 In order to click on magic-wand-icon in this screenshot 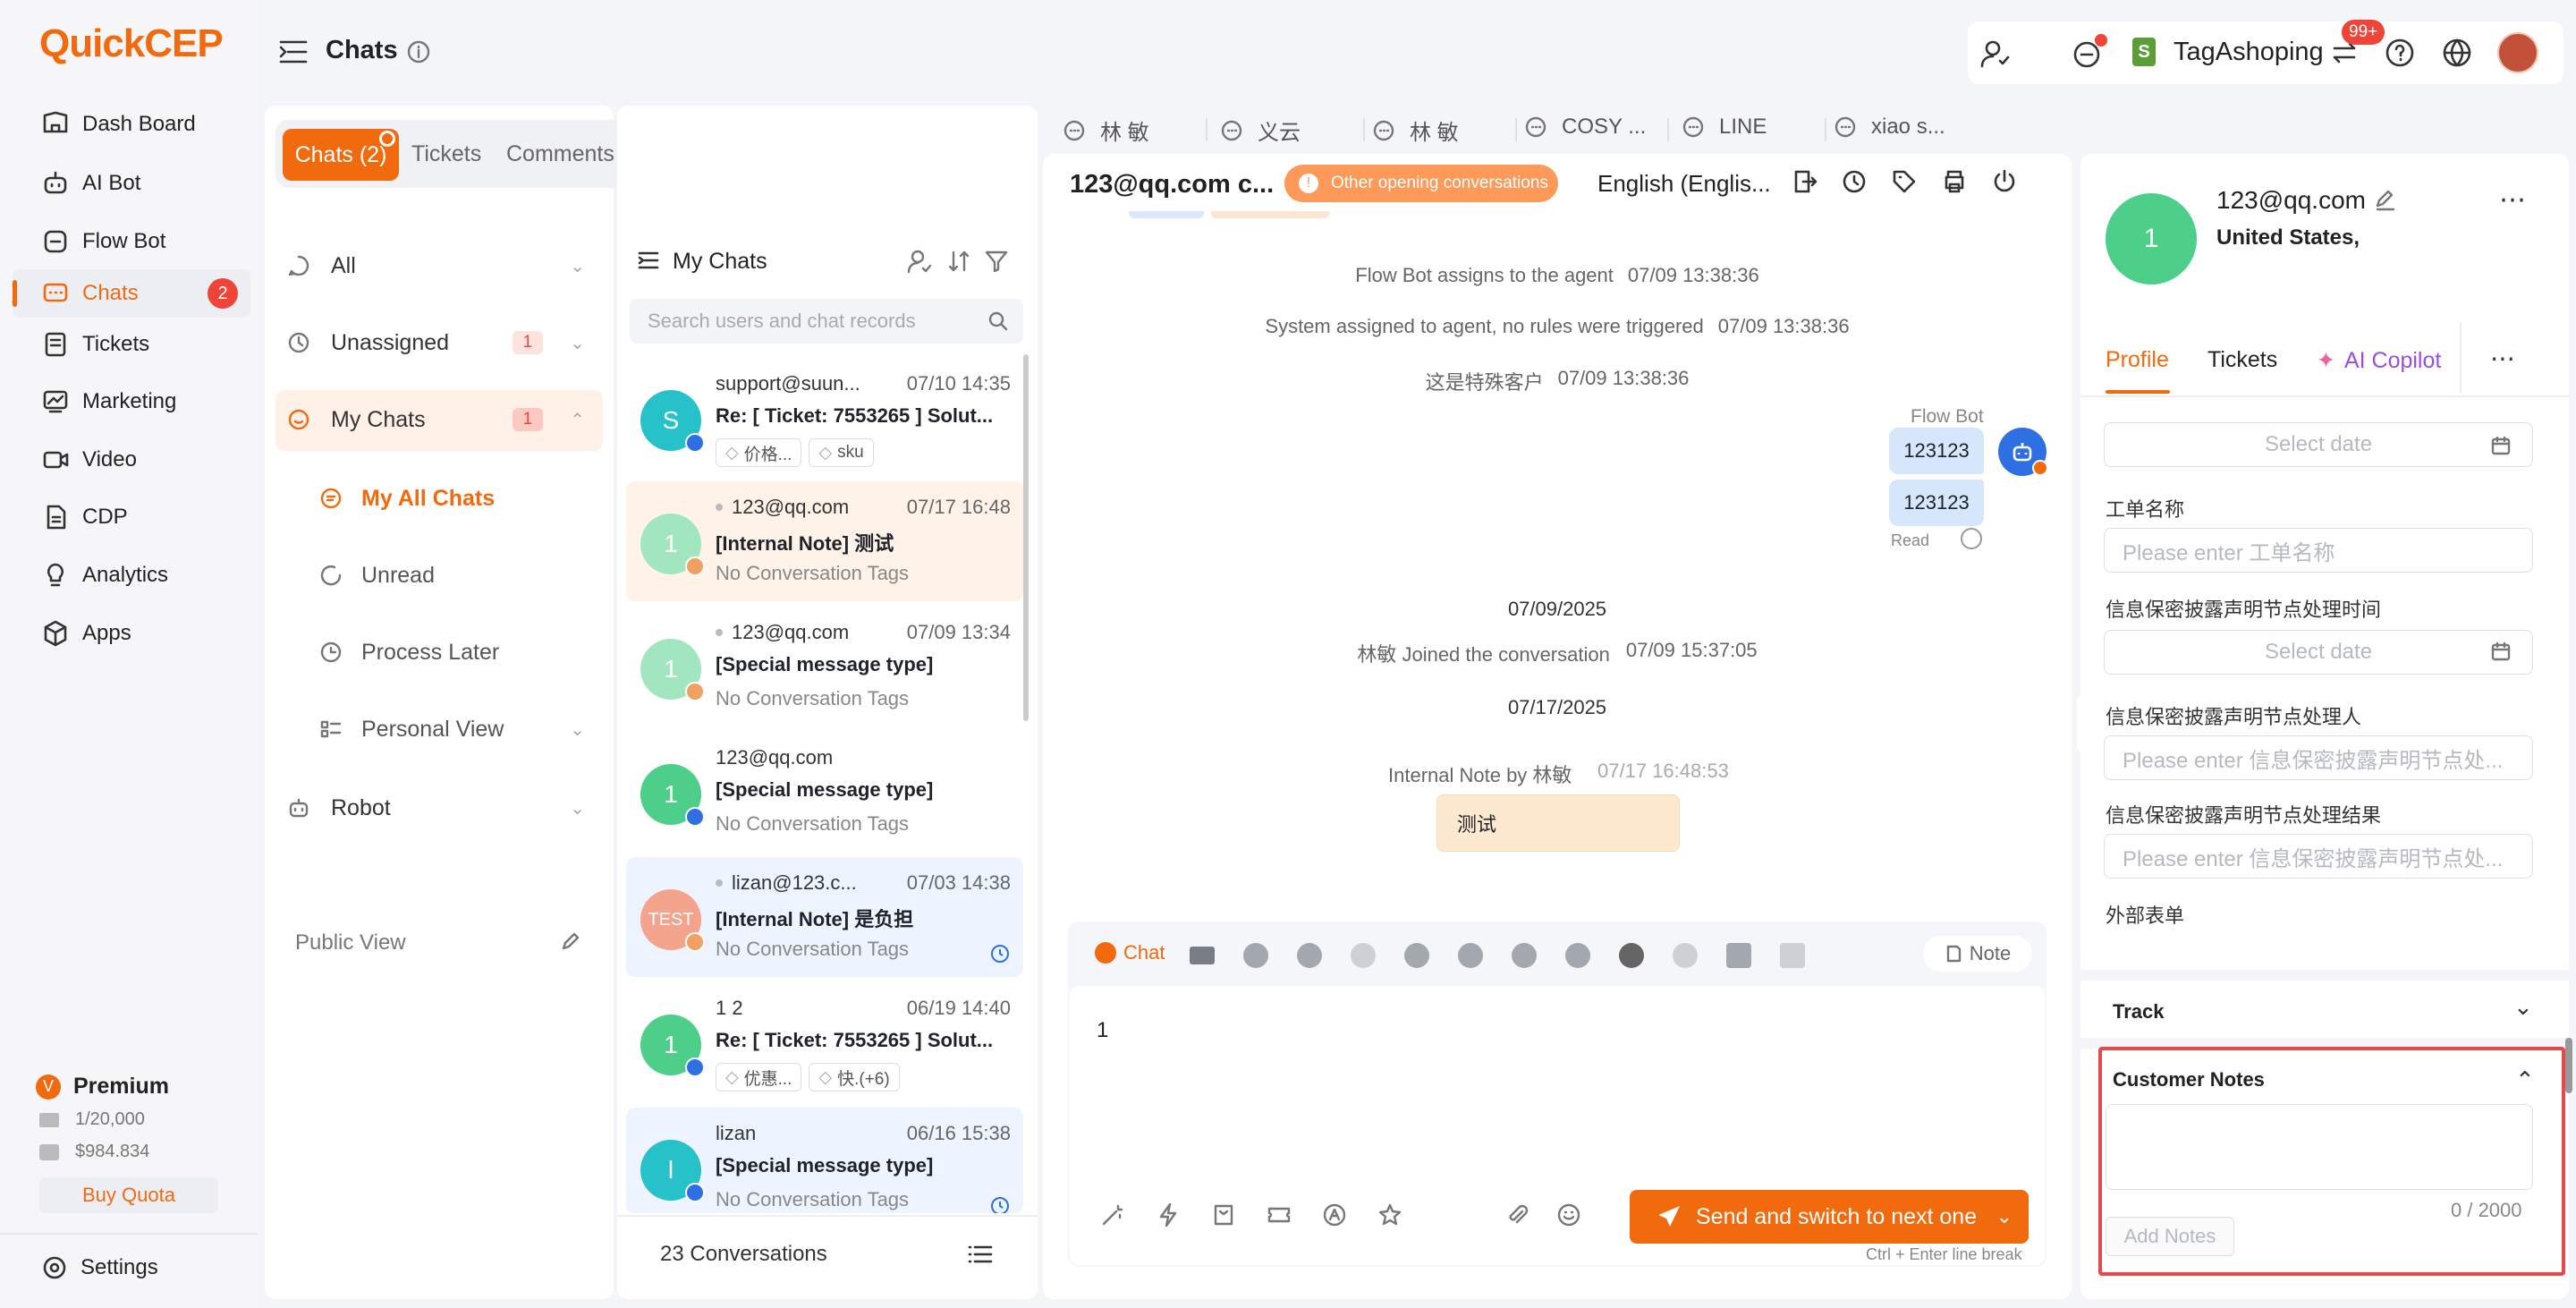, I will do `click(1112, 1214)`.